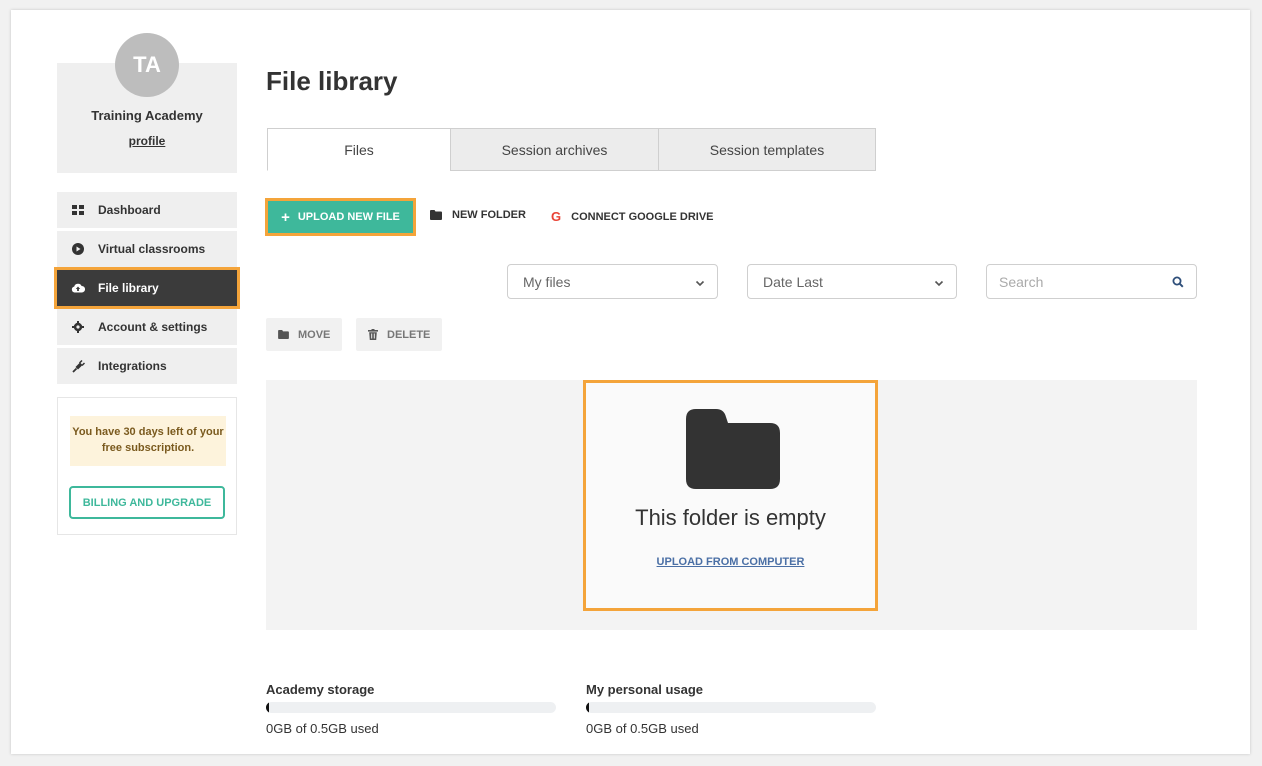 Image resolution: width=1262 pixels, height=766 pixels. What do you see at coordinates (409, 334) in the screenshot?
I see `delete-label: DELETE` at bounding box center [409, 334].